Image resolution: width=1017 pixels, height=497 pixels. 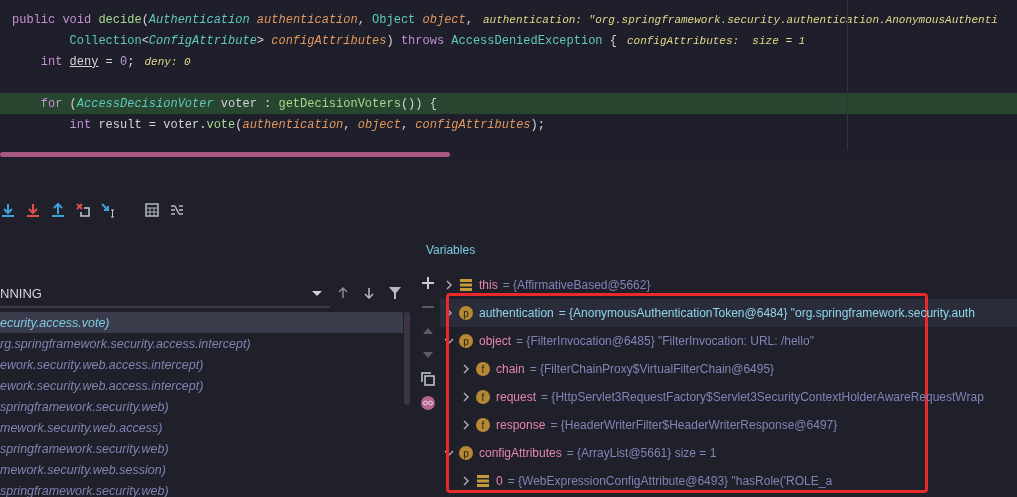 What do you see at coordinates (576, 285) in the screenshot?
I see `variable-value: = {AffirmativeBased@5662}` at bounding box center [576, 285].